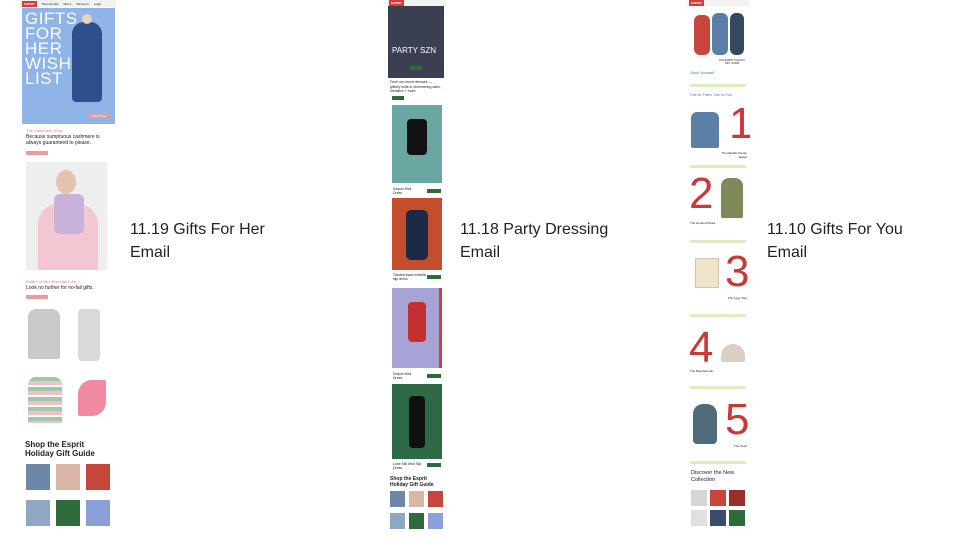 The height and width of the screenshot is (540, 960). I want to click on email1-nav-item: Men's, so click(68, 4).